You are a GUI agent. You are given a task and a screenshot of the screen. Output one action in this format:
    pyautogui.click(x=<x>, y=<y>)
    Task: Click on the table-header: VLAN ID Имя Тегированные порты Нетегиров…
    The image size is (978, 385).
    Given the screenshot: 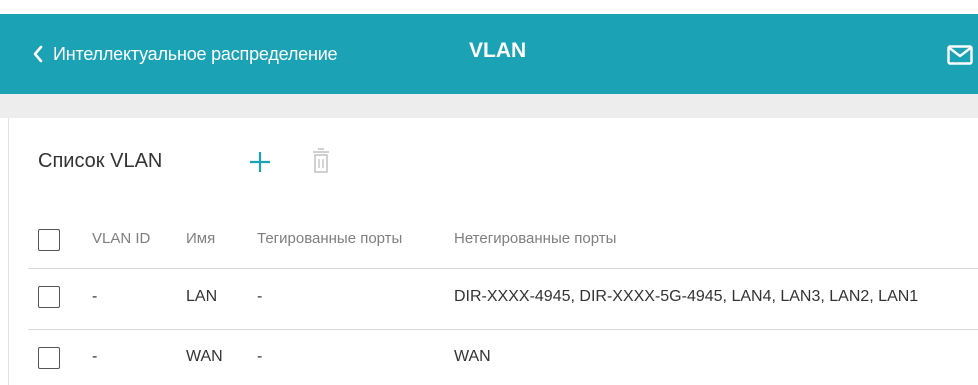 What is the action you would take?
    pyautogui.click(x=503, y=244)
    